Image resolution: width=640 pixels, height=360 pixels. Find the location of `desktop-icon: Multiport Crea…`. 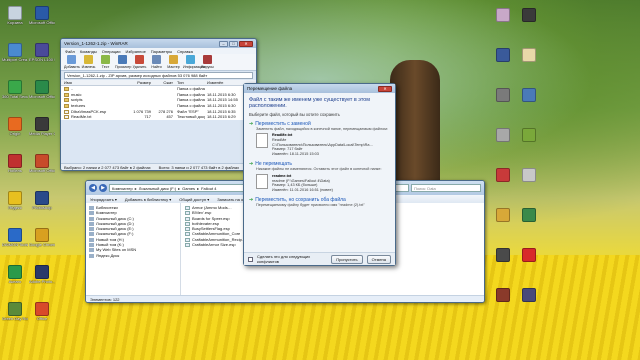

desktop-icon: Multiport Crea… is located at coordinates (15, 57).